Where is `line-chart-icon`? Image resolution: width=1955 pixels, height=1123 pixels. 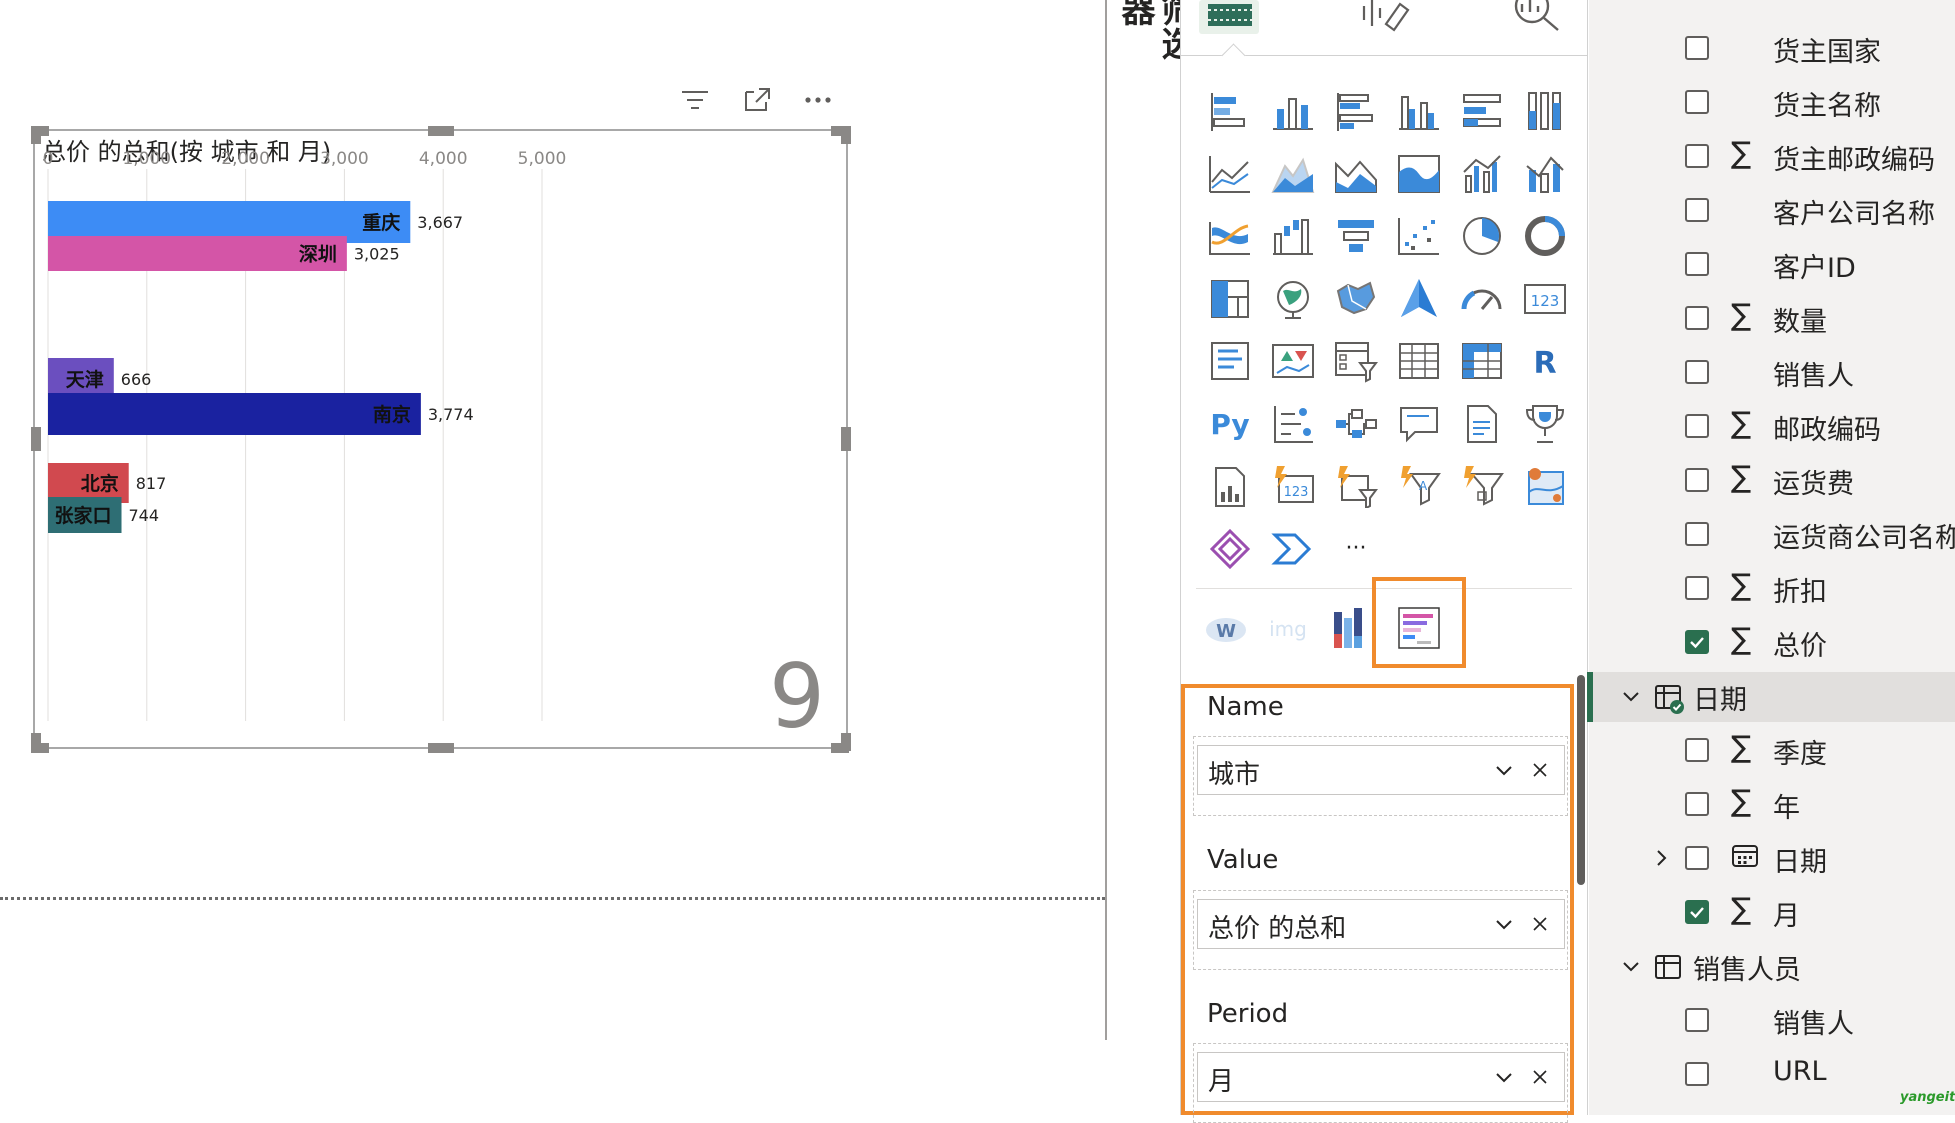 line-chart-icon is located at coordinates (1230, 174).